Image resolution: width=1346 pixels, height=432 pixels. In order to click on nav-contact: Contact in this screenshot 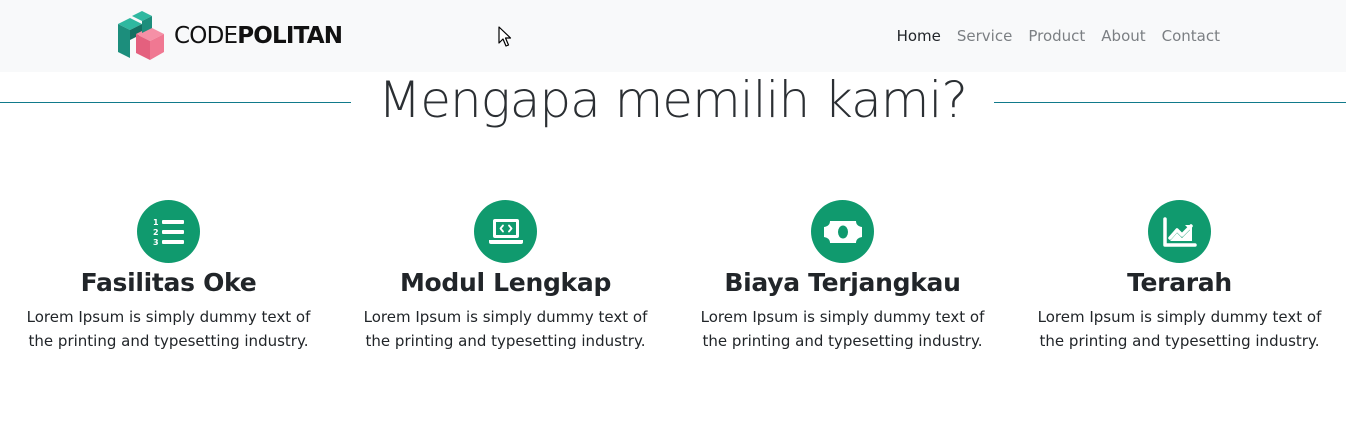, I will do `click(1191, 36)`.